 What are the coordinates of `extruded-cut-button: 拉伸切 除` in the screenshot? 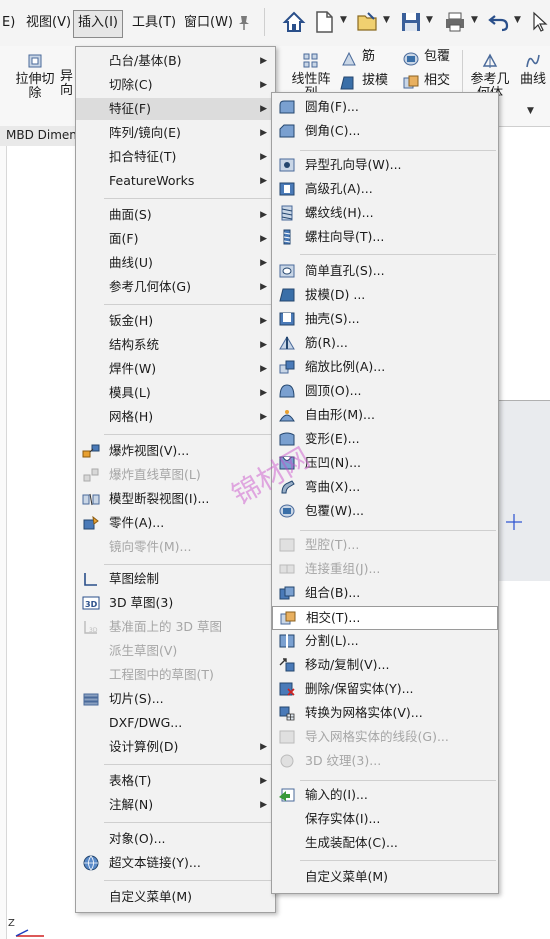 It's located at (35, 76).